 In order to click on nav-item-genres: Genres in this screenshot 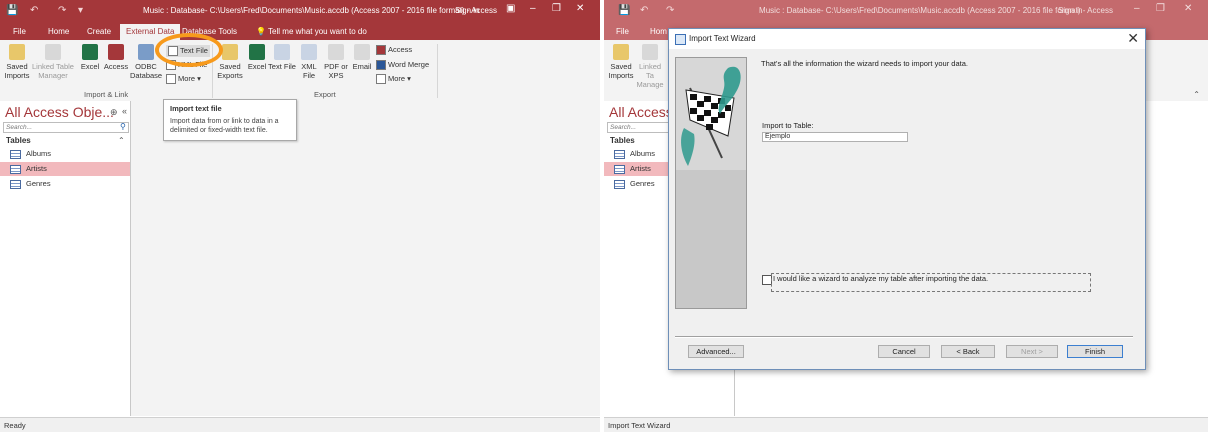, I will do `click(65, 184)`.